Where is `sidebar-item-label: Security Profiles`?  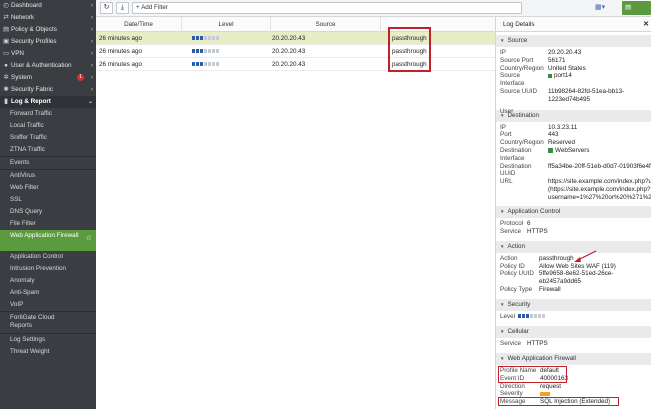 sidebar-item-label: Security Profiles is located at coordinates (34, 41).